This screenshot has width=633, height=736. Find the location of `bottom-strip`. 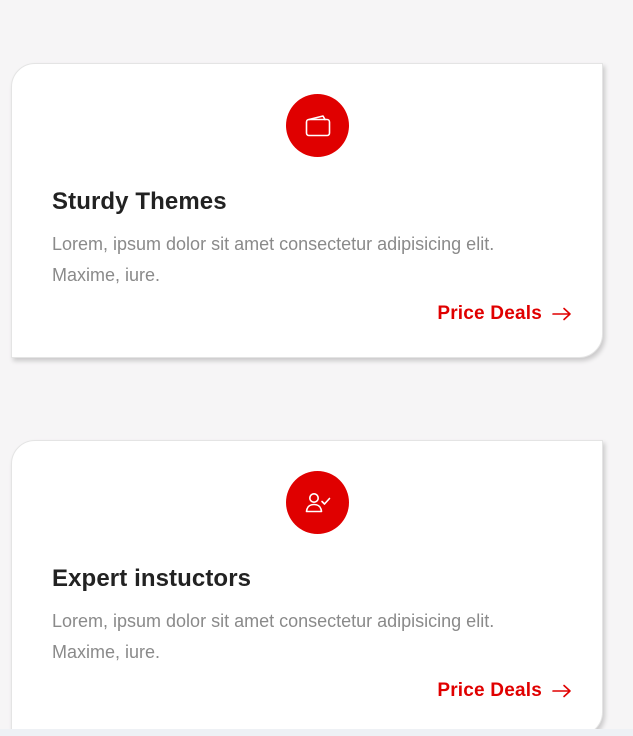

bottom-strip is located at coordinates (316, 732).